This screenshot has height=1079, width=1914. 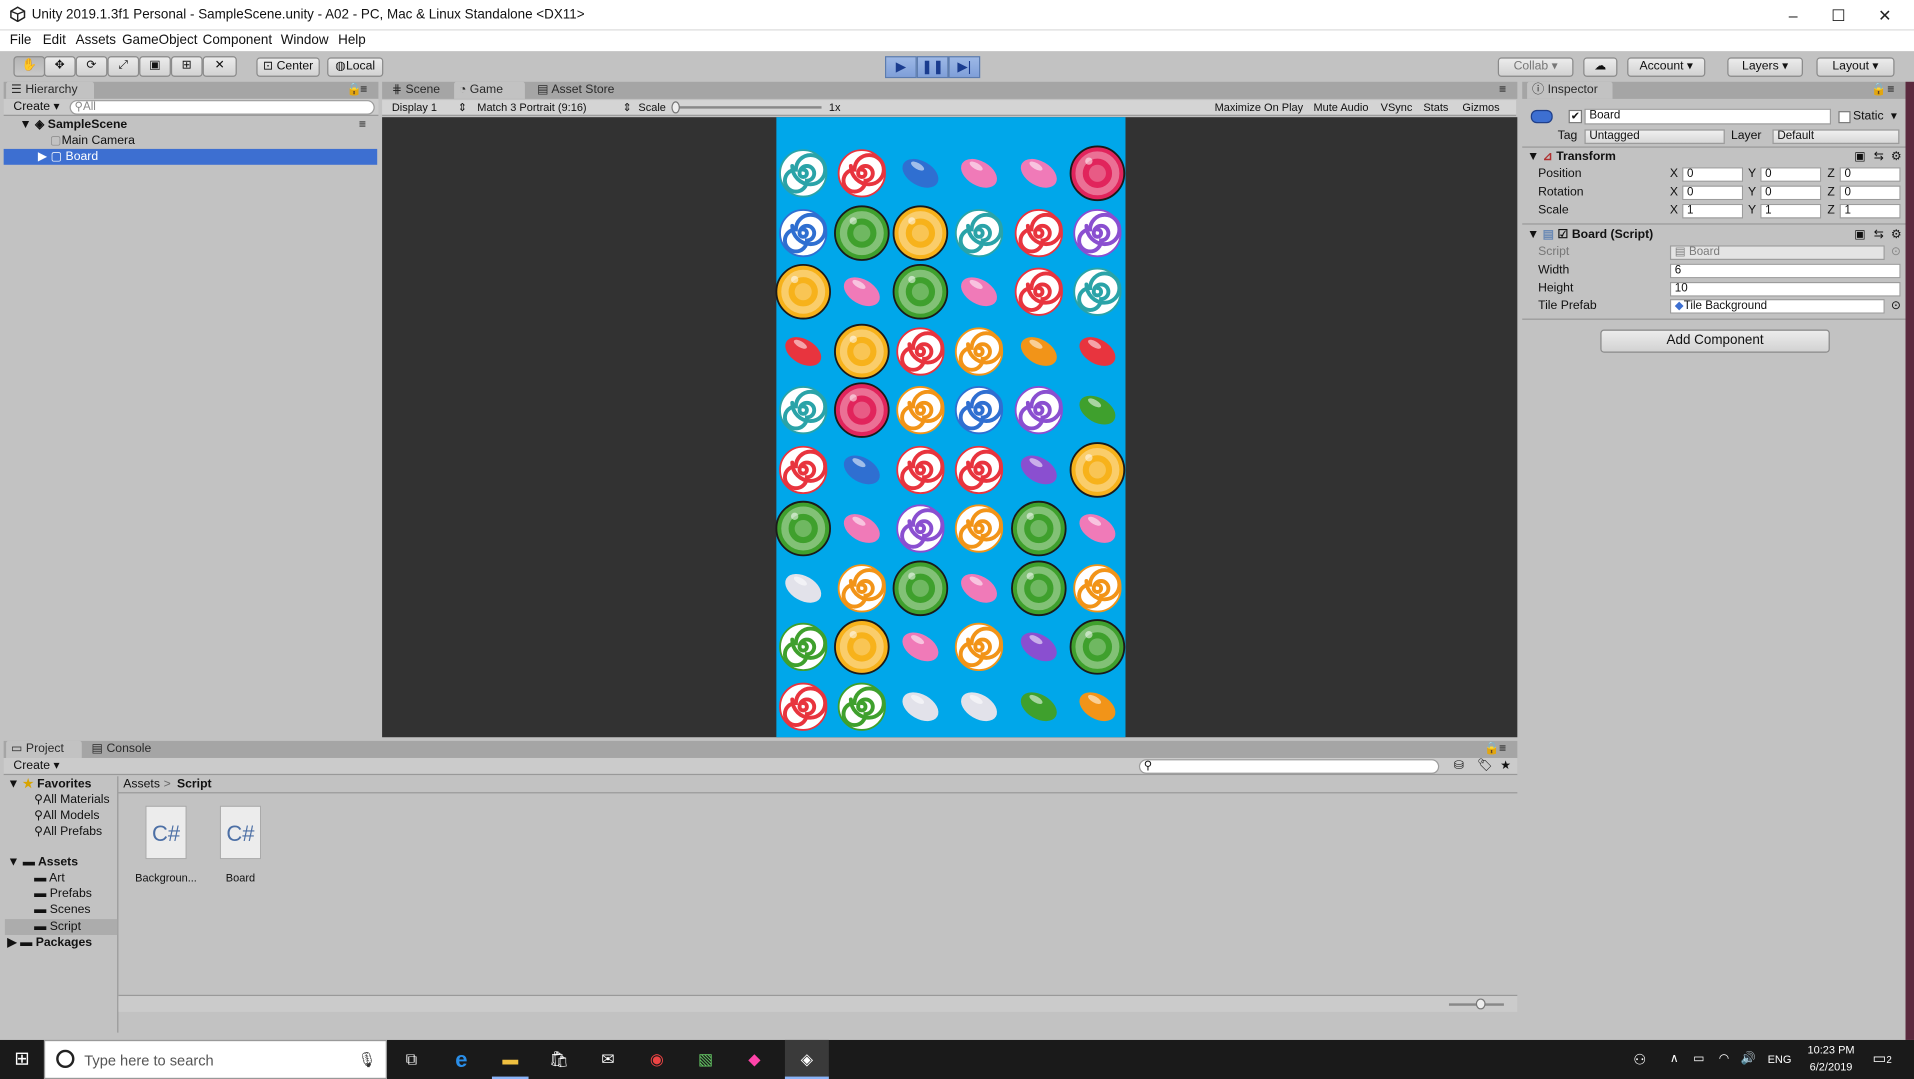 I want to click on project-search-input: ⚲, so click(x=1289, y=766).